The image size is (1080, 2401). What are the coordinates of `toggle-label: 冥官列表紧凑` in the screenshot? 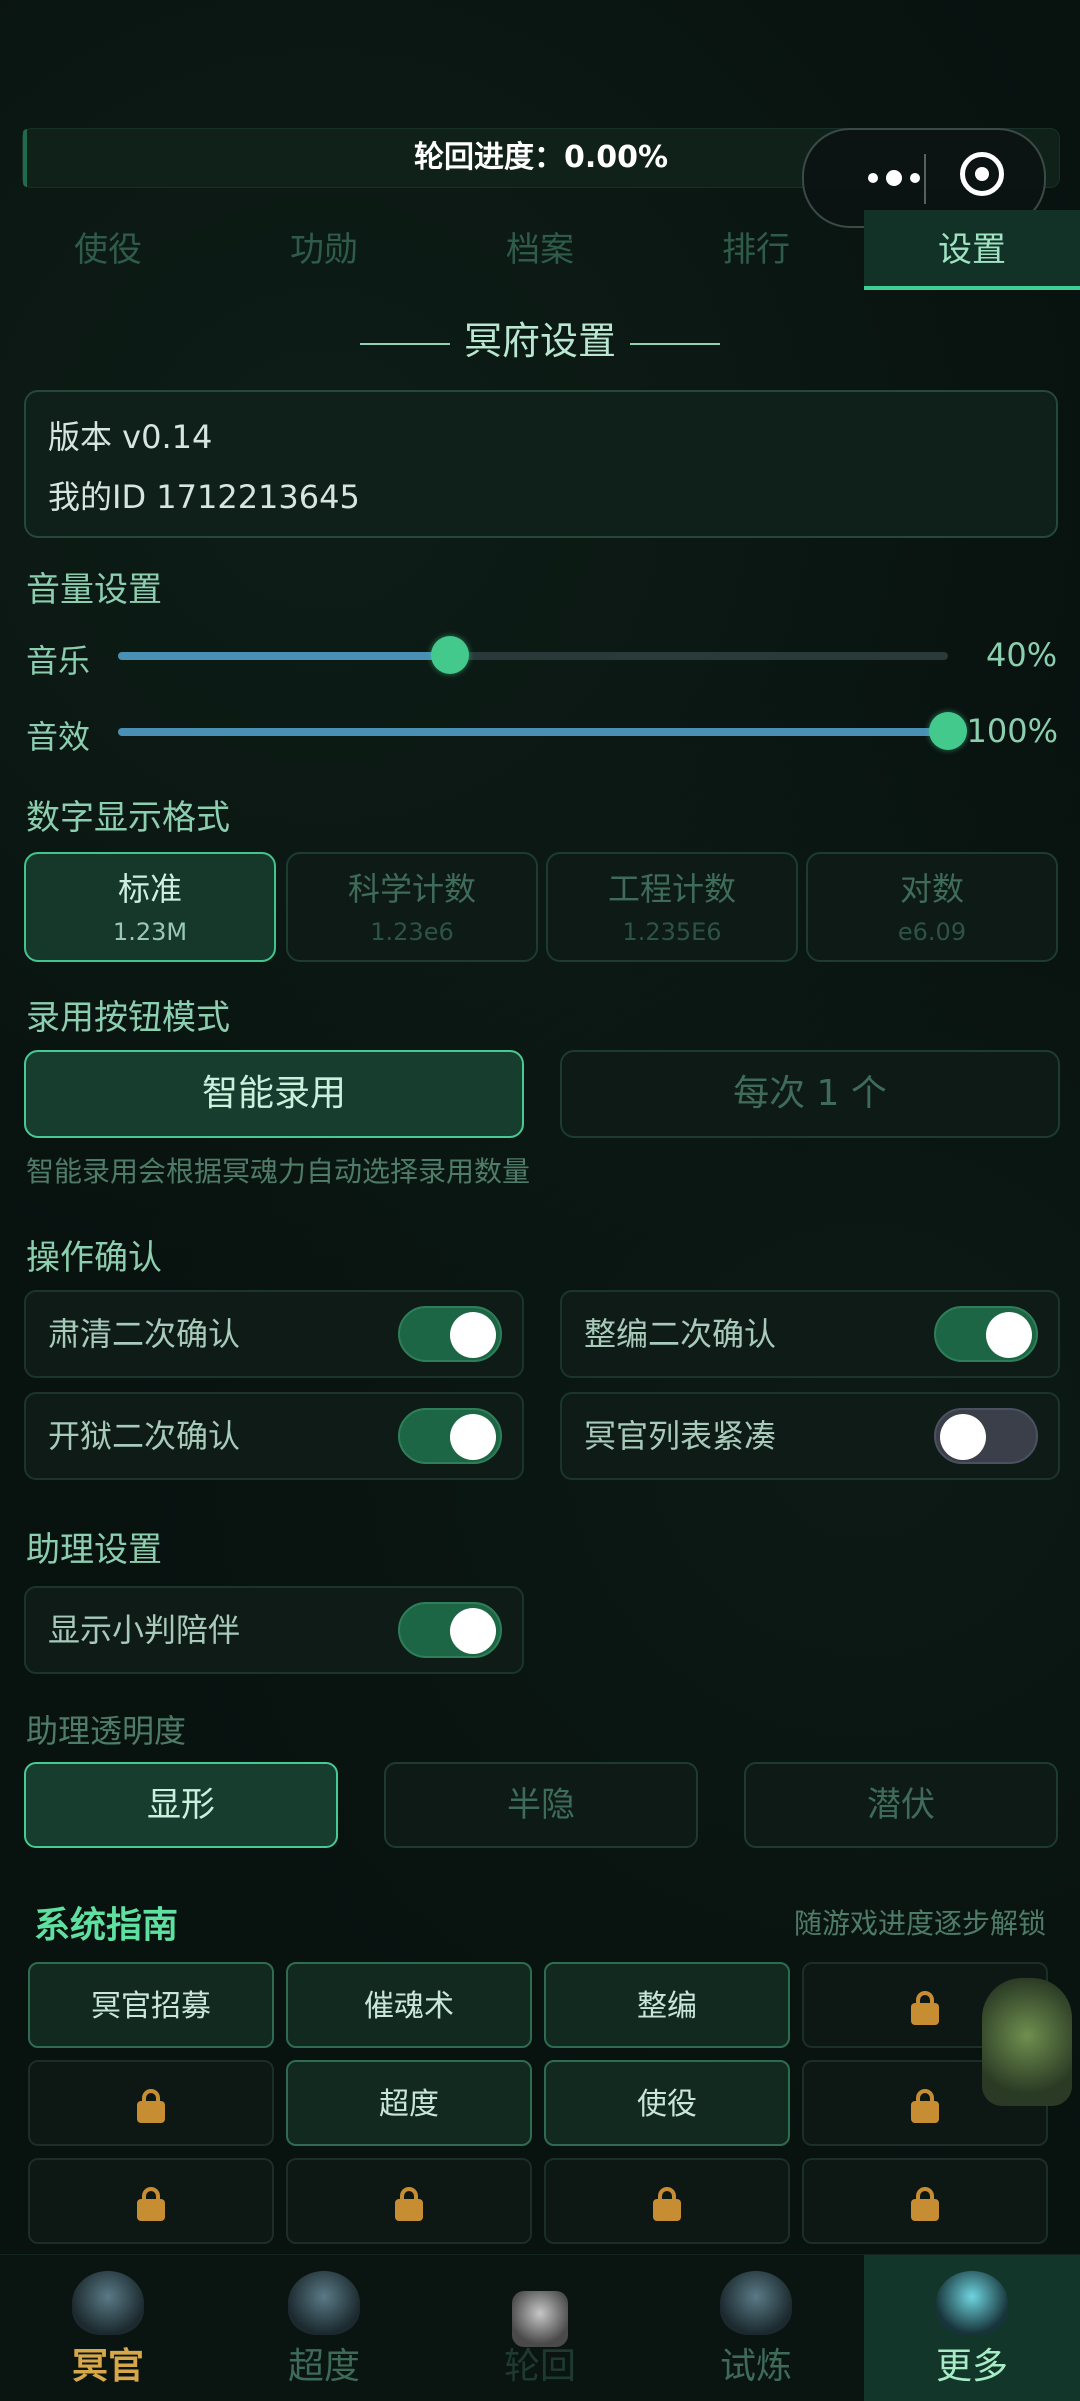 It's located at (680, 1436).